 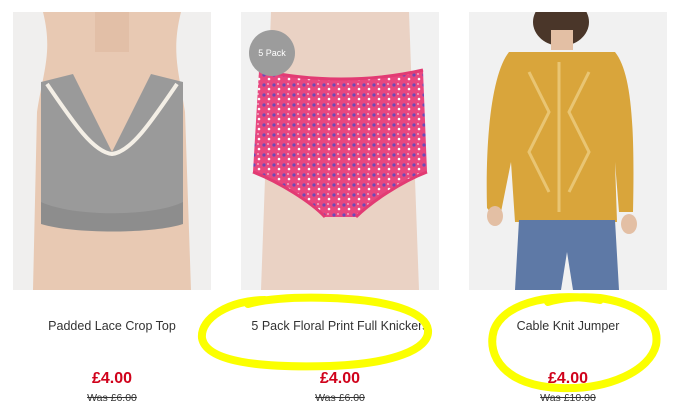 What do you see at coordinates (112, 326) in the screenshot?
I see `product-name: Padded Lace Crop Top` at bounding box center [112, 326].